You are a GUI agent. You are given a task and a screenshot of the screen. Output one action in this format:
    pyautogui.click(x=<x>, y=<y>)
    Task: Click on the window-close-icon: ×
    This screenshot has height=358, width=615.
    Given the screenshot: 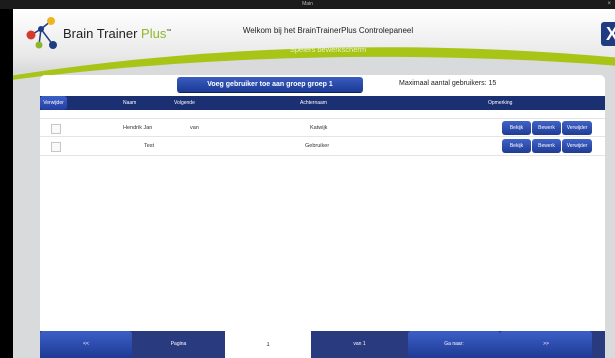 What is the action you would take?
    pyautogui.click(x=609, y=4)
    